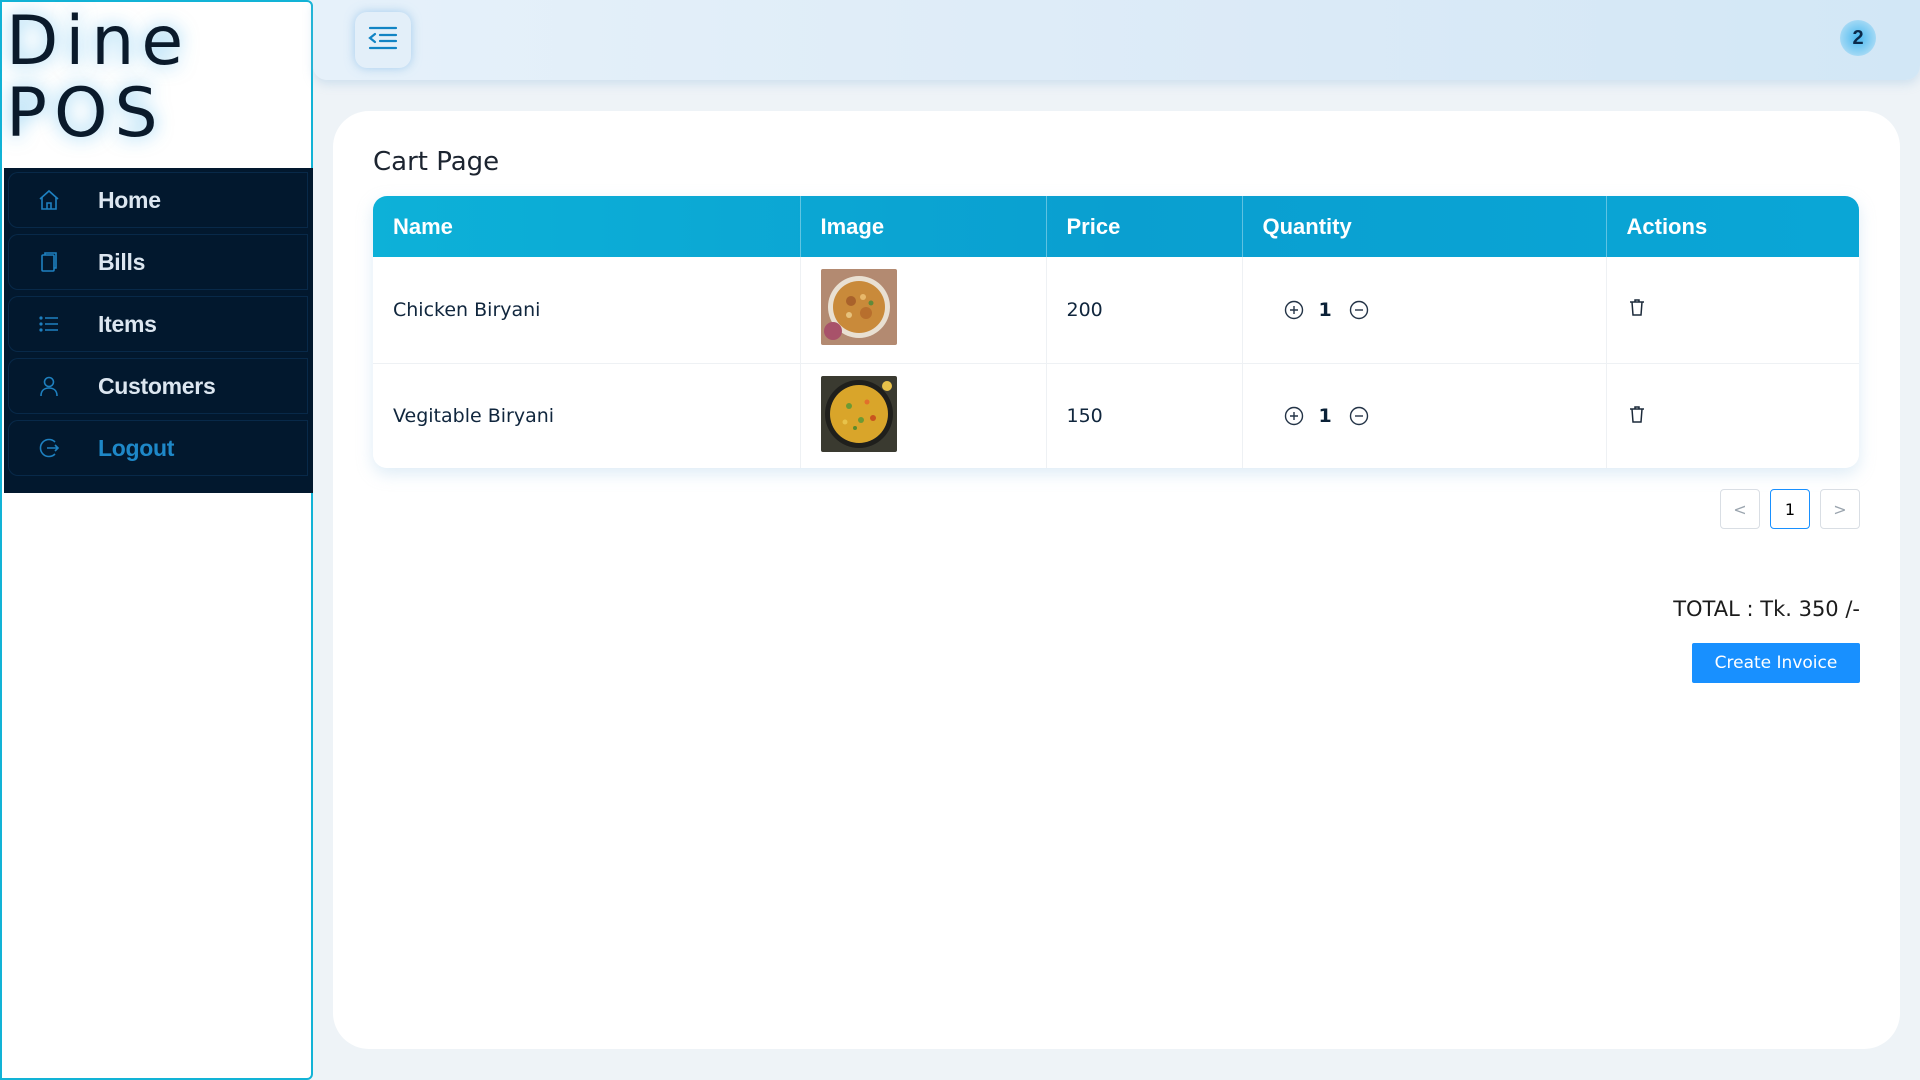 Image resolution: width=1920 pixels, height=1080 pixels. I want to click on column-header-name: Name, so click(587, 226).